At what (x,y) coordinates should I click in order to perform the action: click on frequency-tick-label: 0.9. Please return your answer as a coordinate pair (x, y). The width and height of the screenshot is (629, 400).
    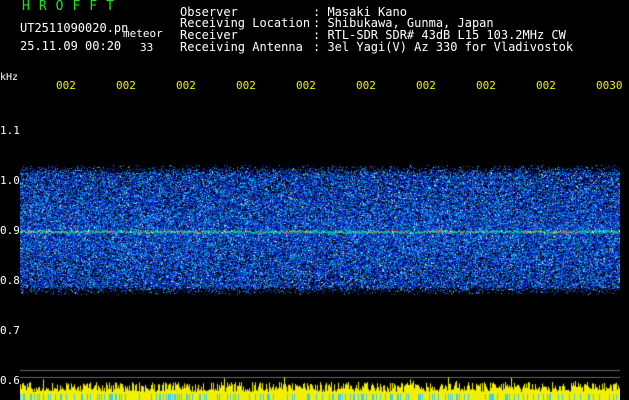
    Looking at the image, I should click on (10, 230).